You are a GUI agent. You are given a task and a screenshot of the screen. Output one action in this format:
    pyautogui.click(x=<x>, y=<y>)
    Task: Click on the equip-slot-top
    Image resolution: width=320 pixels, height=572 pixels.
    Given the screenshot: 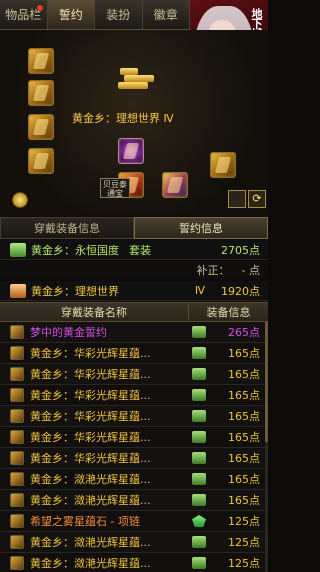 What is the action you would take?
    pyautogui.click(x=41, y=93)
    